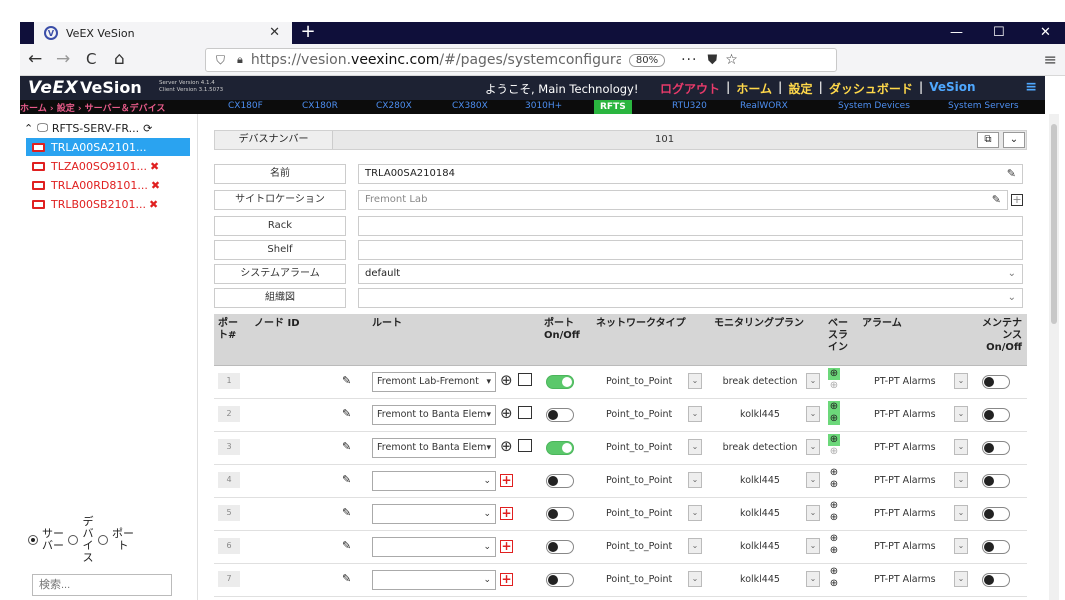  What do you see at coordinates (613, 107) in the screenshot?
I see `nav-rfts: RFTS` at bounding box center [613, 107].